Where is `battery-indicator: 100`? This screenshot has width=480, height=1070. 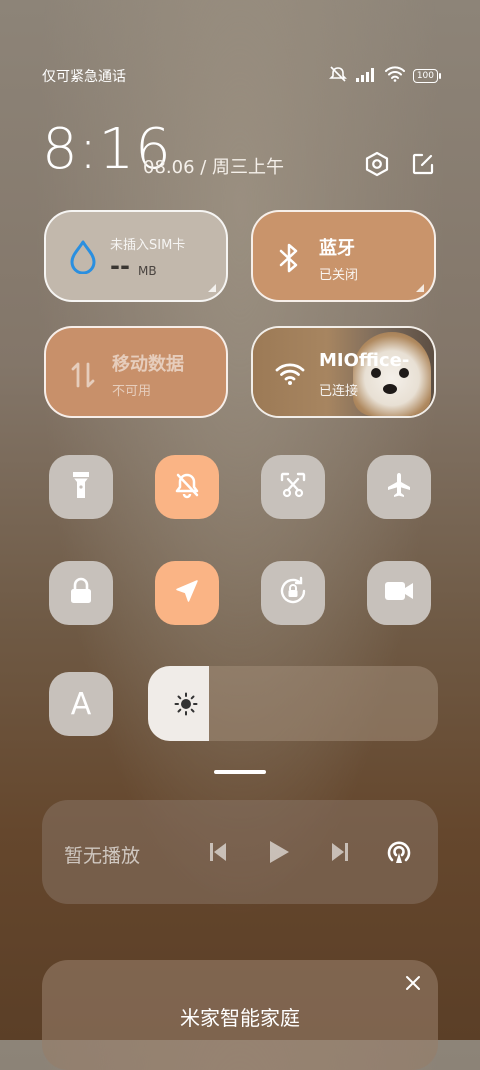
battery-indicator: 100 is located at coordinates (427, 76).